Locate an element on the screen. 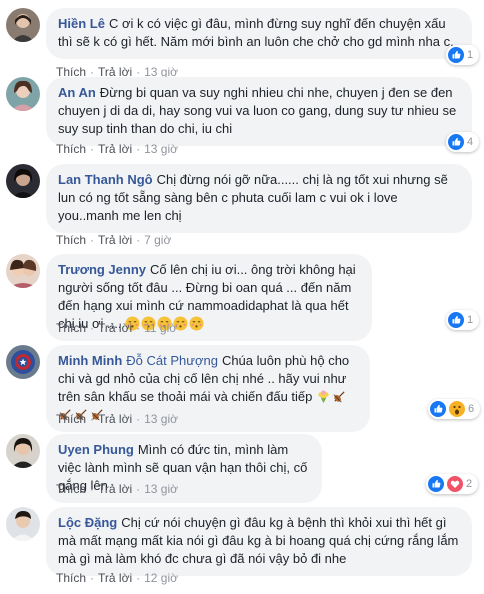  reaction-count: 2 is located at coordinates (469, 484).